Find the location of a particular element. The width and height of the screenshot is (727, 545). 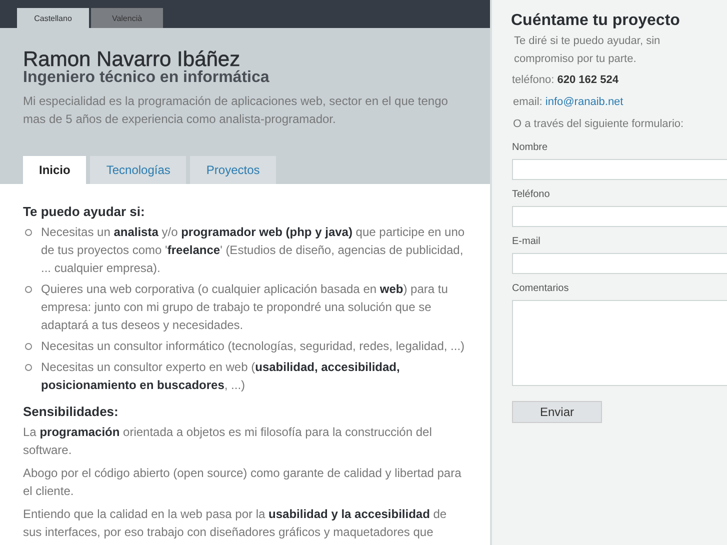

email-link: info@ranaib.net is located at coordinates (584, 102).